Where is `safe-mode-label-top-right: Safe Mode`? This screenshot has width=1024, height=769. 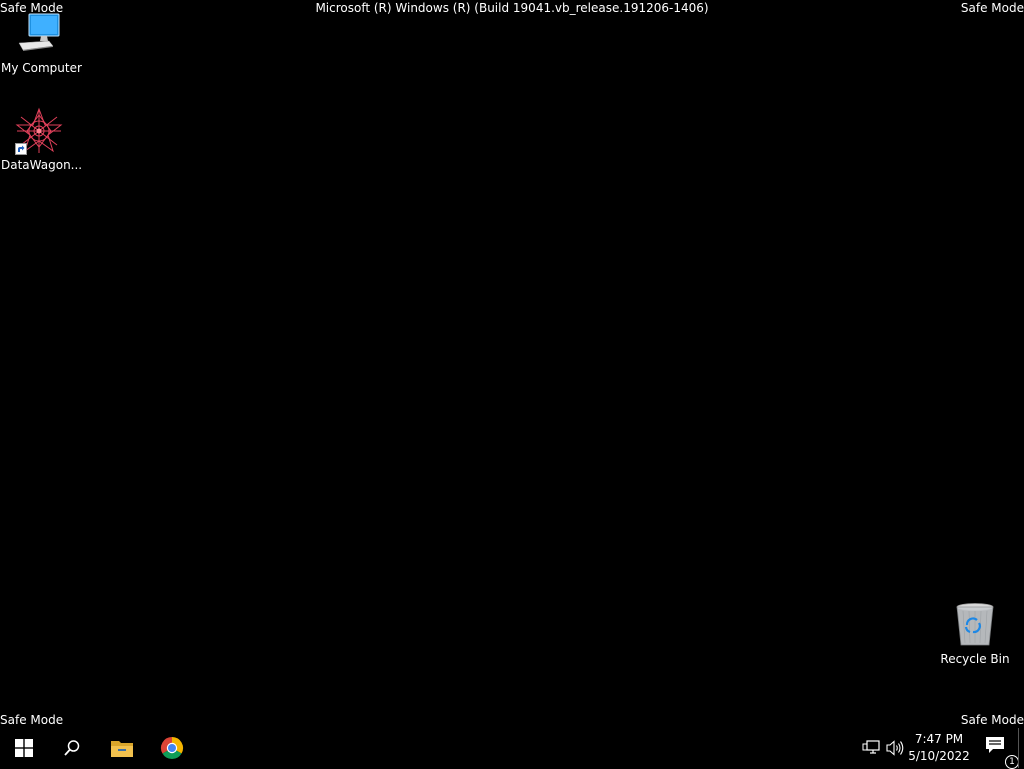 safe-mode-label-top-right: Safe Mode is located at coordinates (992, 8).